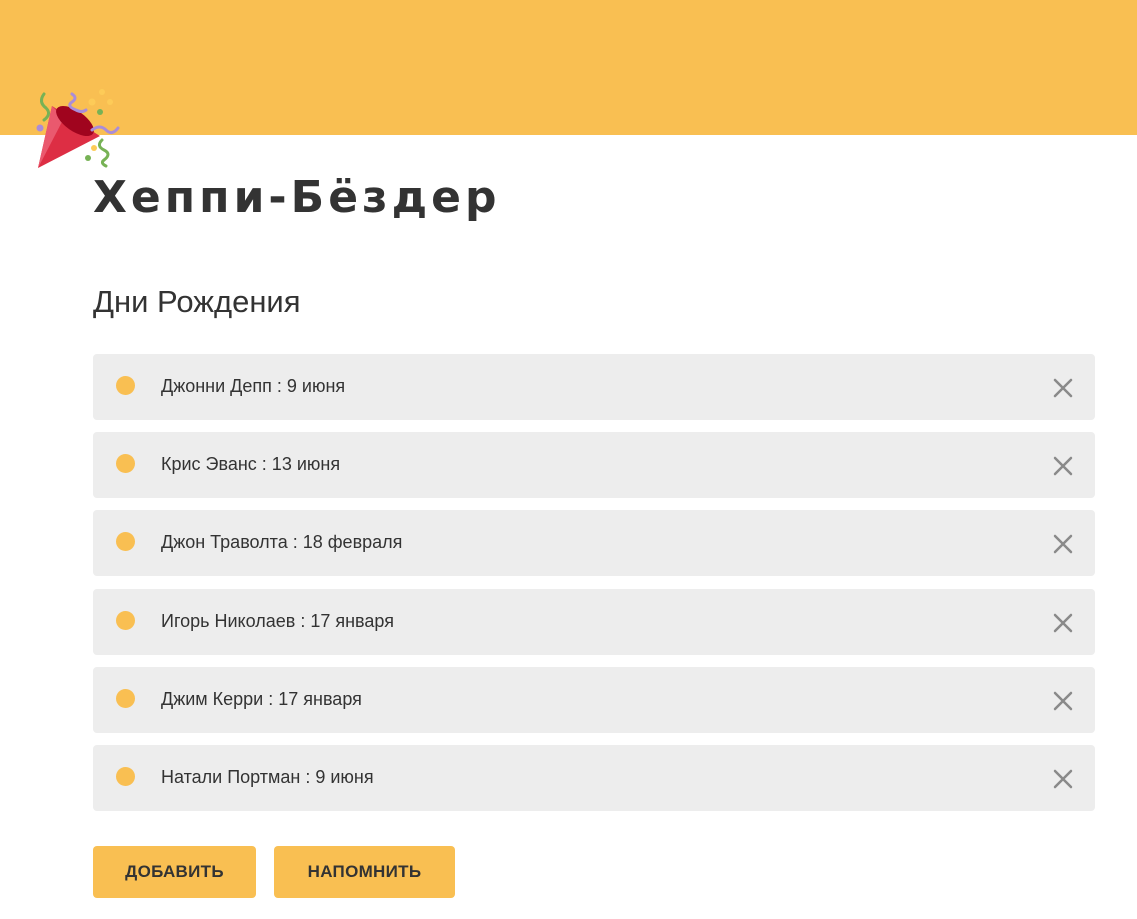  Describe the element at coordinates (253, 386) in the screenshot. I see `birthday-label: Джонни Депп : 9 июня` at that location.